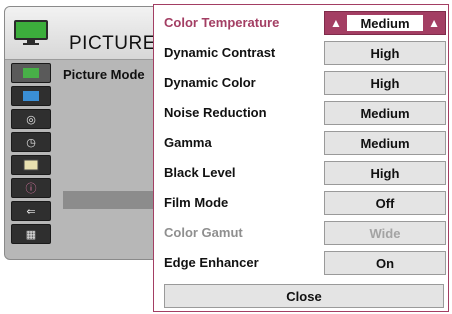  Describe the element at coordinates (104, 74) in the screenshot. I see `picture-mode-item: Picture Mode` at that location.